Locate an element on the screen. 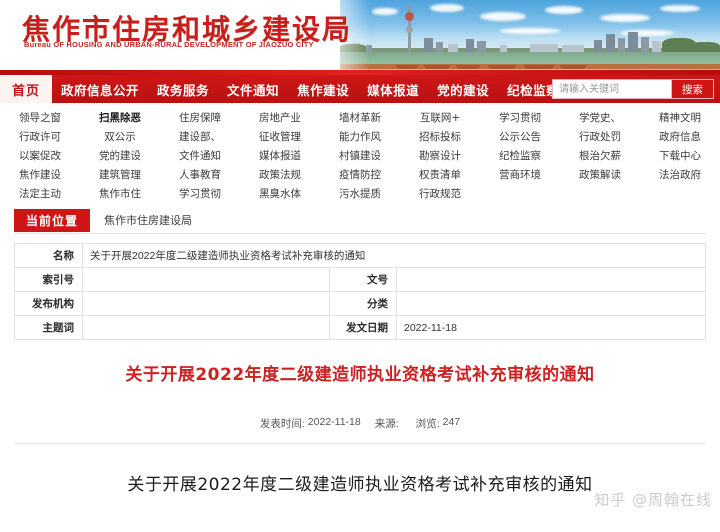 The image size is (720, 532). mega-menu-column-9: 精神文明 政府信息 下载中心 法治政府 is located at coordinates (680, 156).